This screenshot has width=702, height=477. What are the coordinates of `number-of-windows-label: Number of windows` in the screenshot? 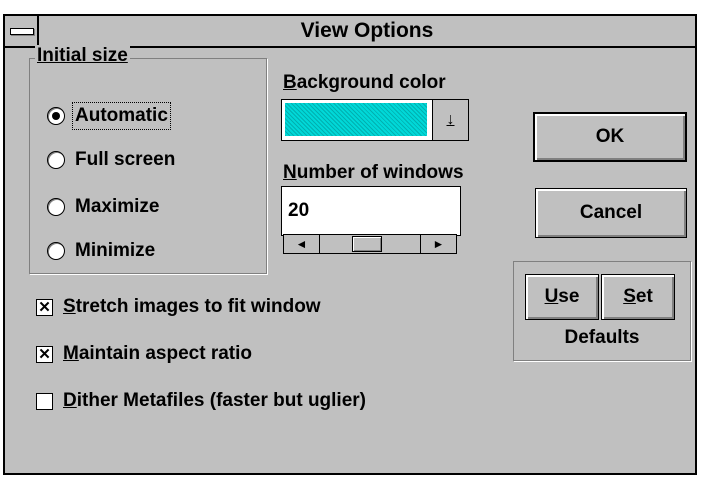 It's located at (373, 173).